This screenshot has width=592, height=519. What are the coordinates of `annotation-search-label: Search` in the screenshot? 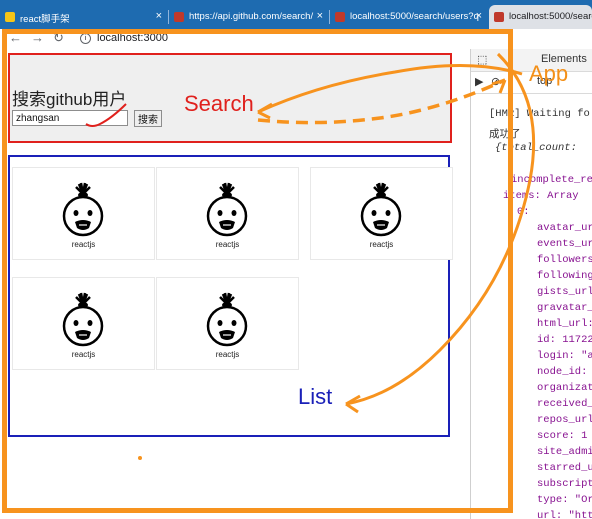 It's located at (219, 103).